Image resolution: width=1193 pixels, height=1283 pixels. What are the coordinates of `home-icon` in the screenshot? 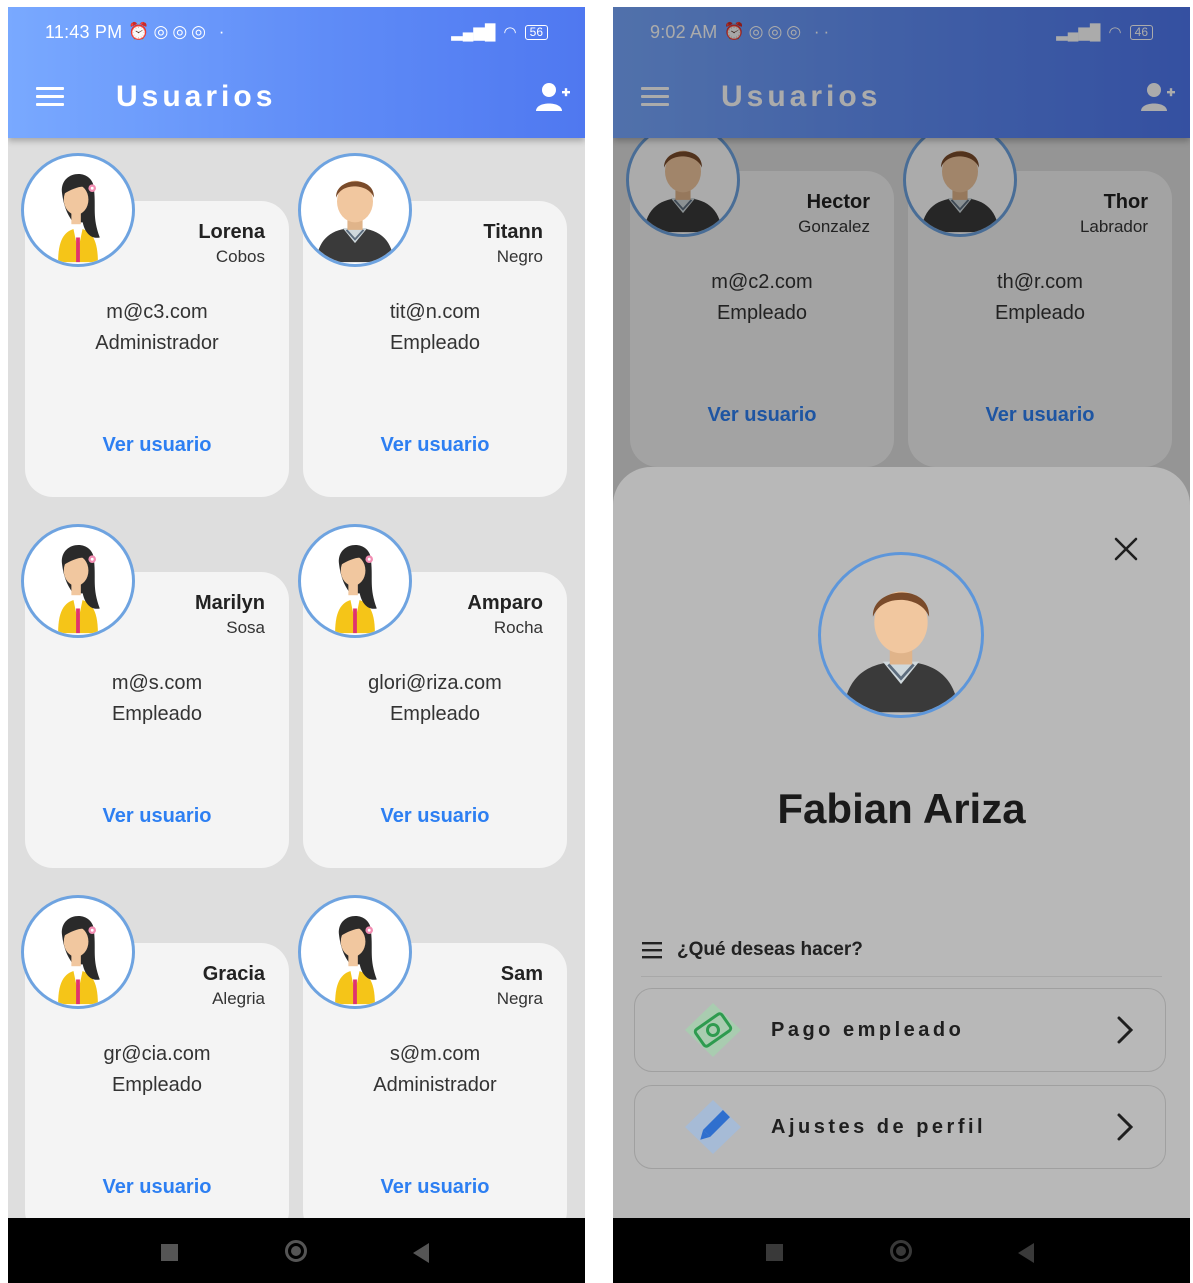 It's located at (296, 1251).